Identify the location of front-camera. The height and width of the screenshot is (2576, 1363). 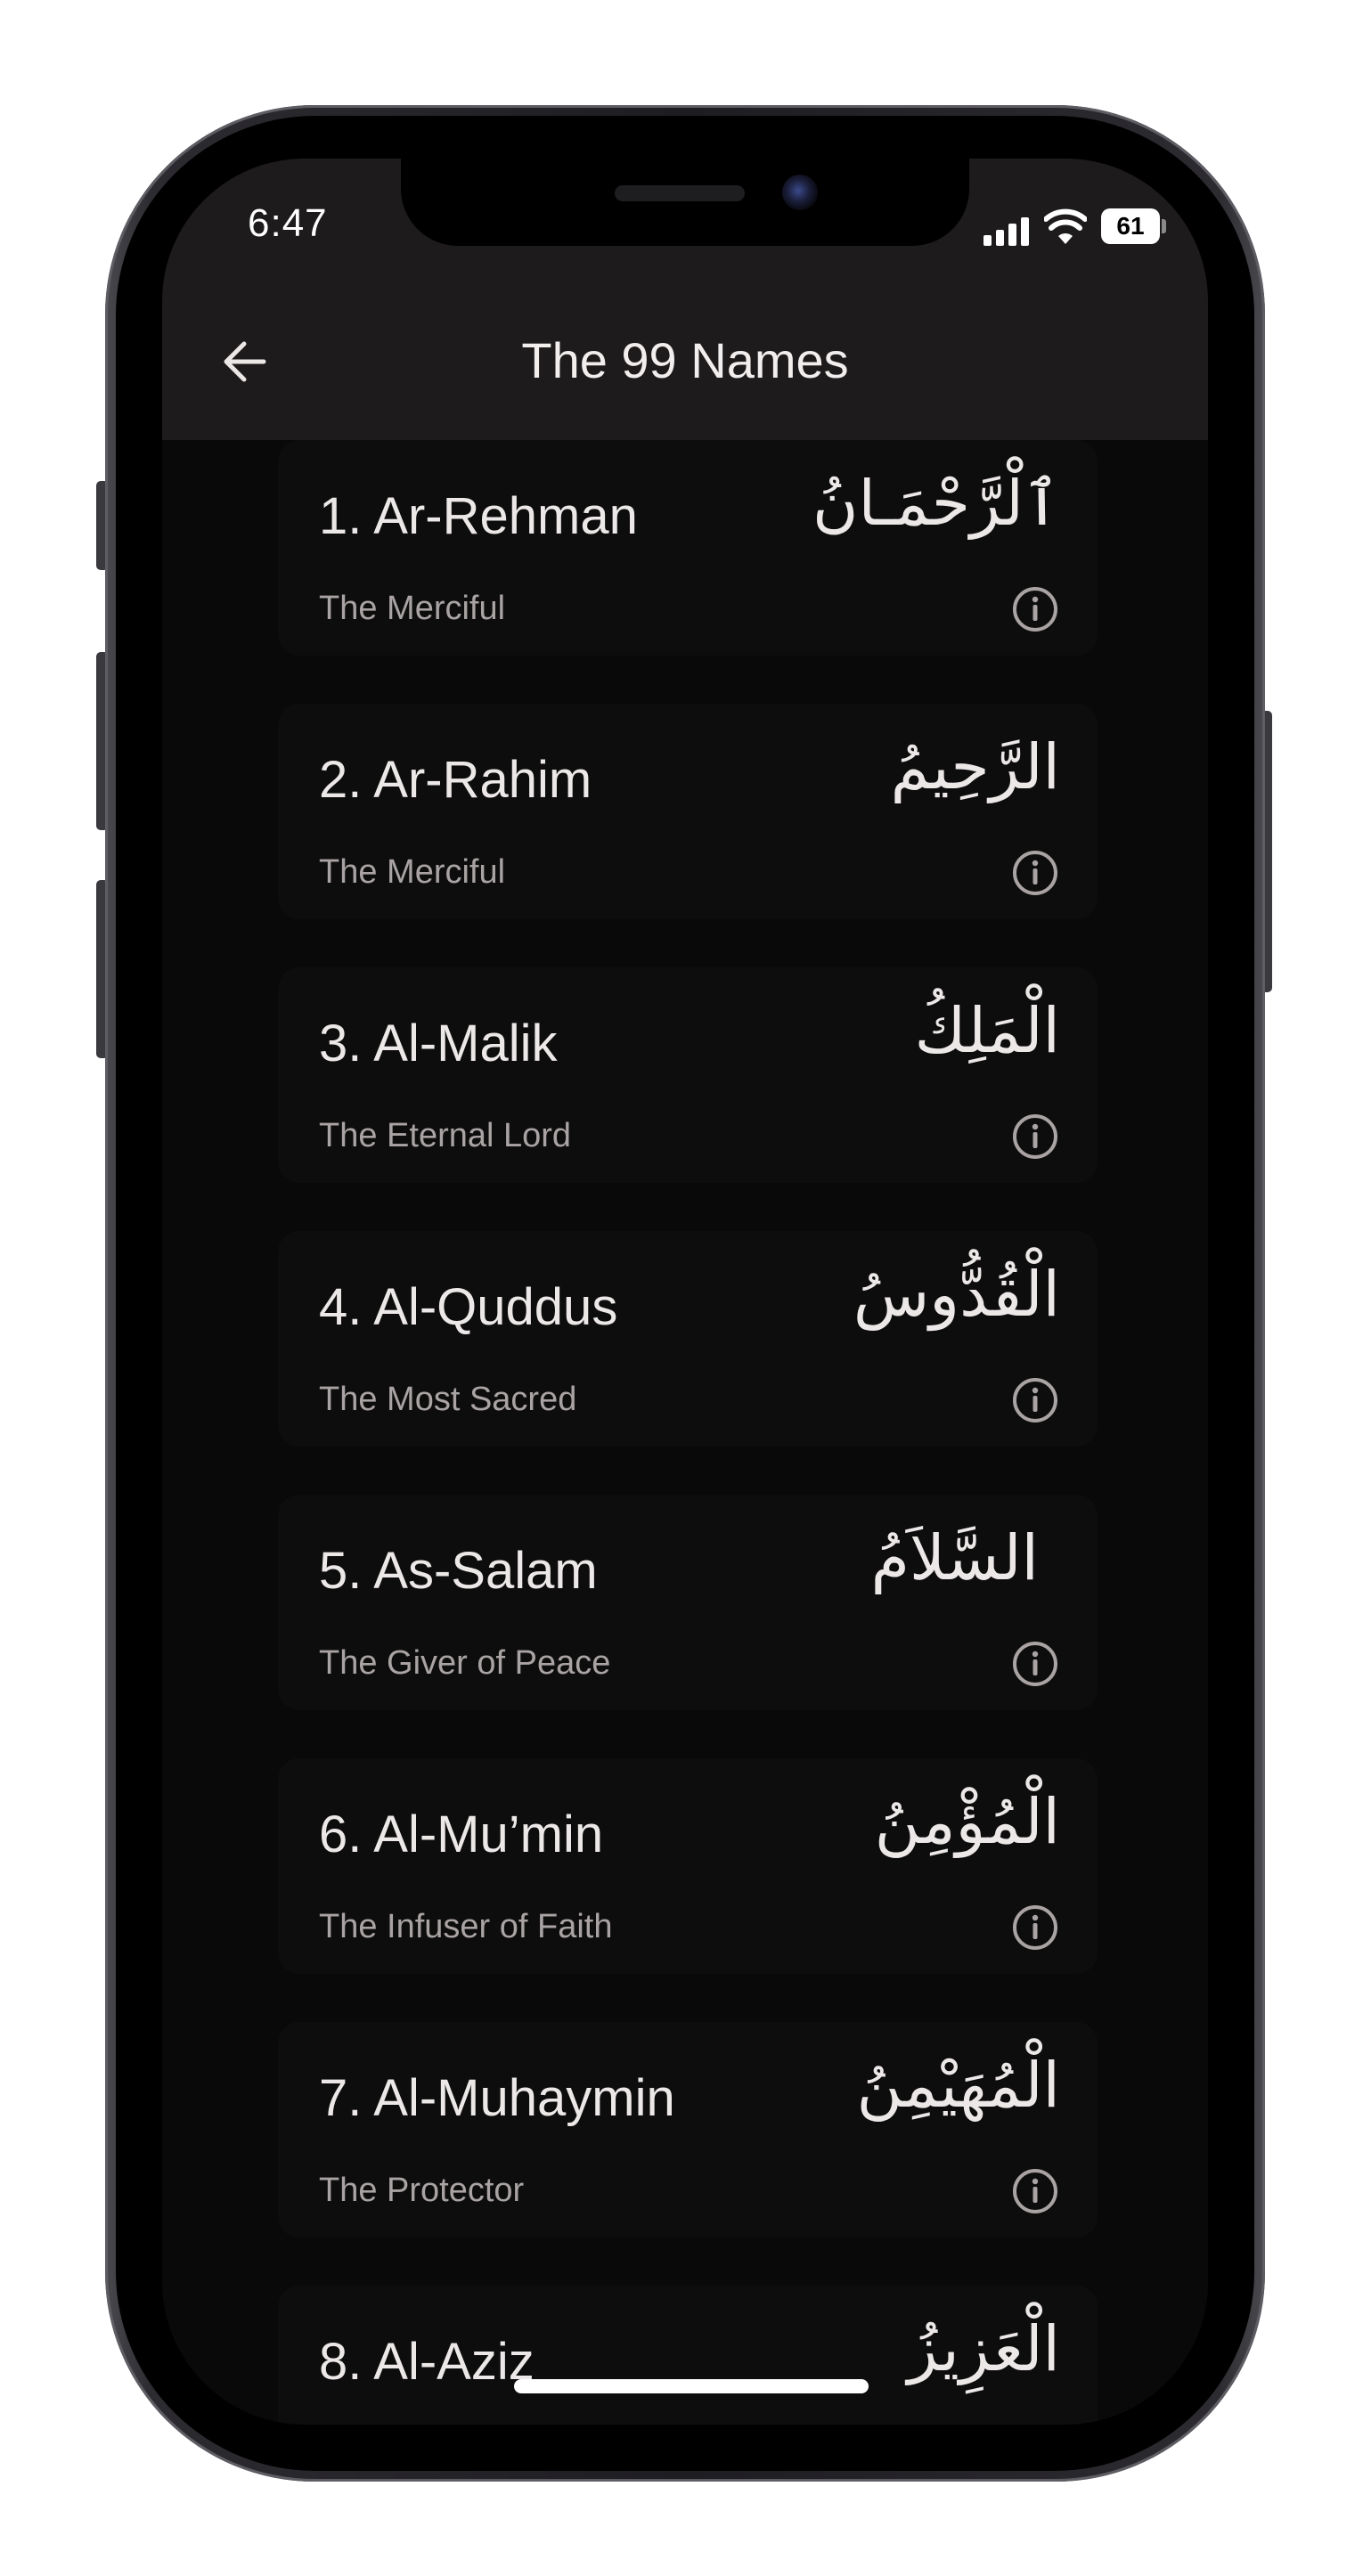
(800, 193).